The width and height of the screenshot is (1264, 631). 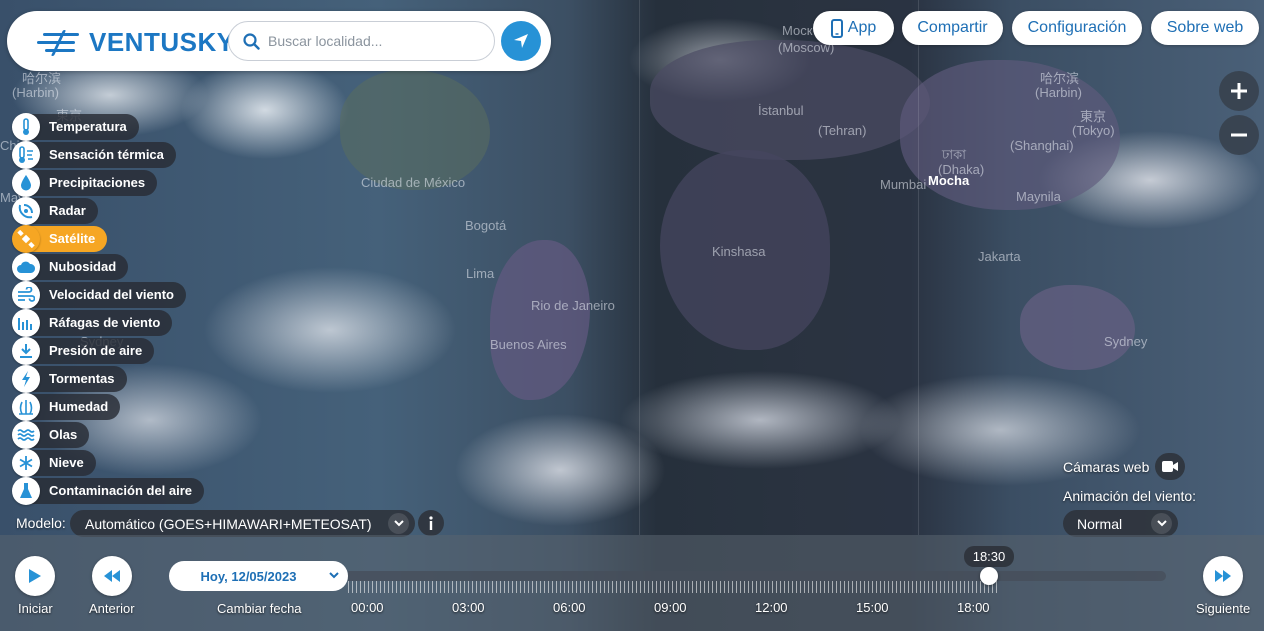 What do you see at coordinates (480, 273) in the screenshot?
I see `city-label: Lima` at bounding box center [480, 273].